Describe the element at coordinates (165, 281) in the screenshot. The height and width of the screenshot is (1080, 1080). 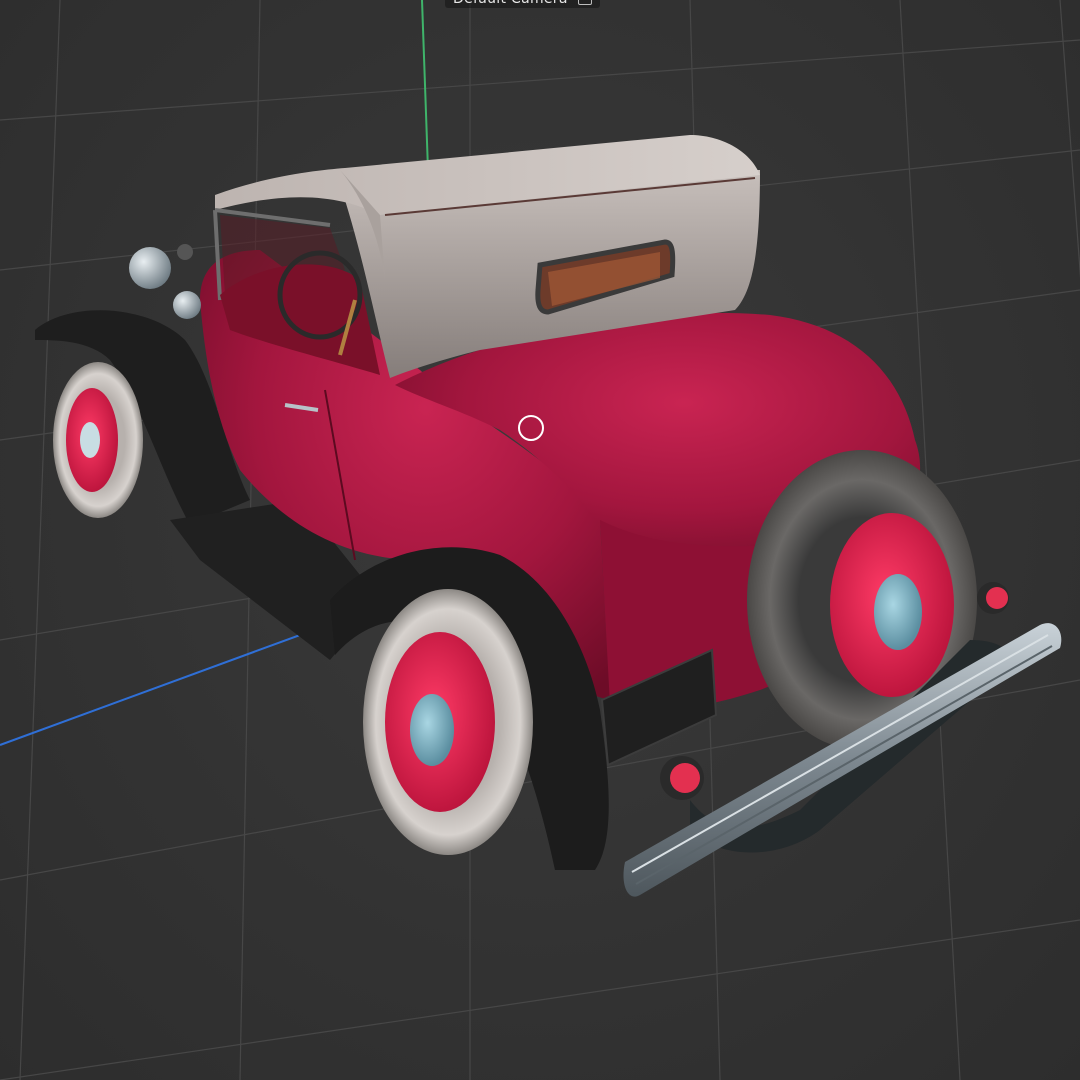
I see `headlamps` at that location.